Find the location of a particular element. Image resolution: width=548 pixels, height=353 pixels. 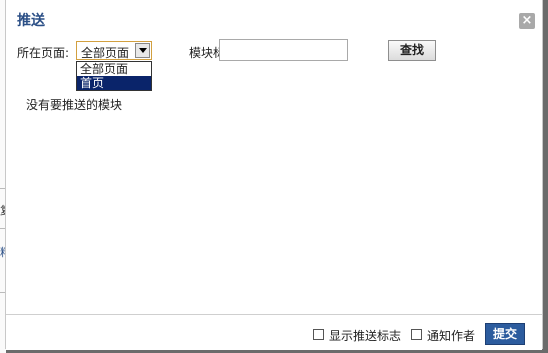

page-label: 所在页面: is located at coordinates (43, 53).